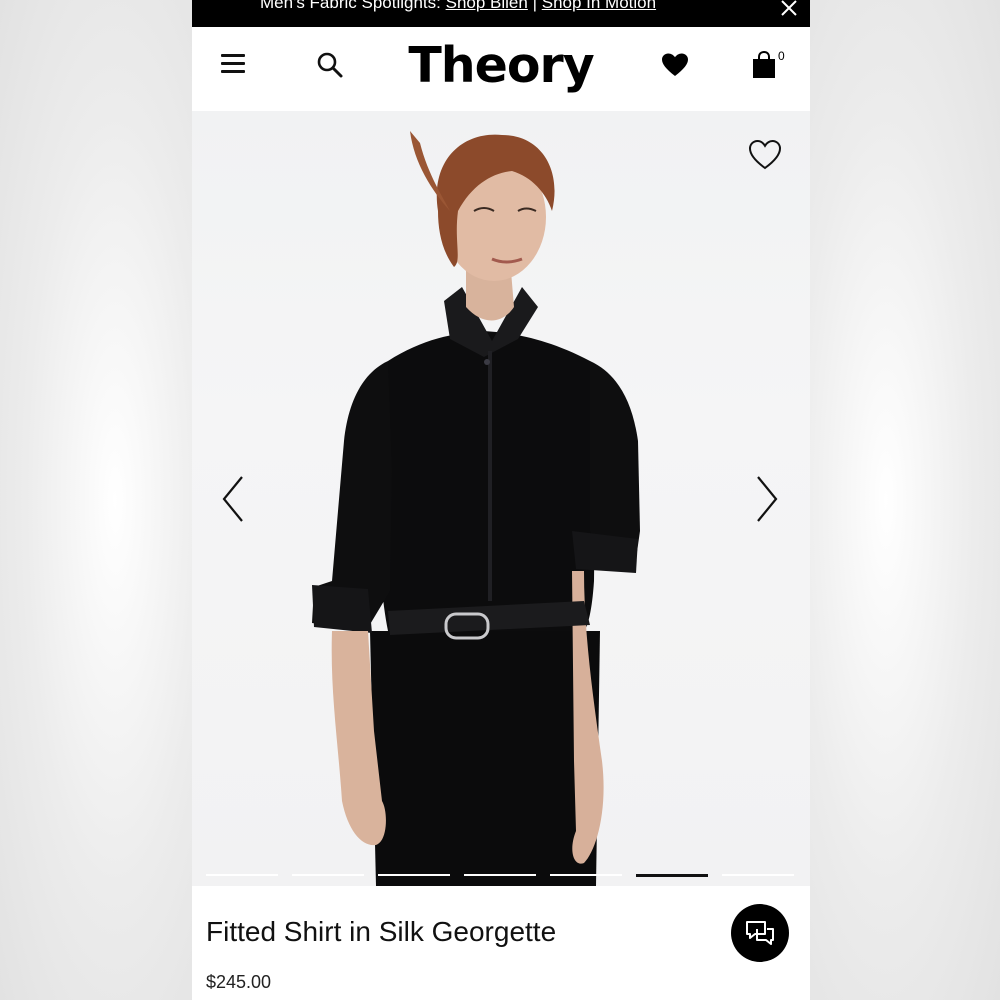 This screenshot has width=1000, height=1000. What do you see at coordinates (381, 931) in the screenshot?
I see `product-title: Fitted Shirt in Silk Georgette` at bounding box center [381, 931].